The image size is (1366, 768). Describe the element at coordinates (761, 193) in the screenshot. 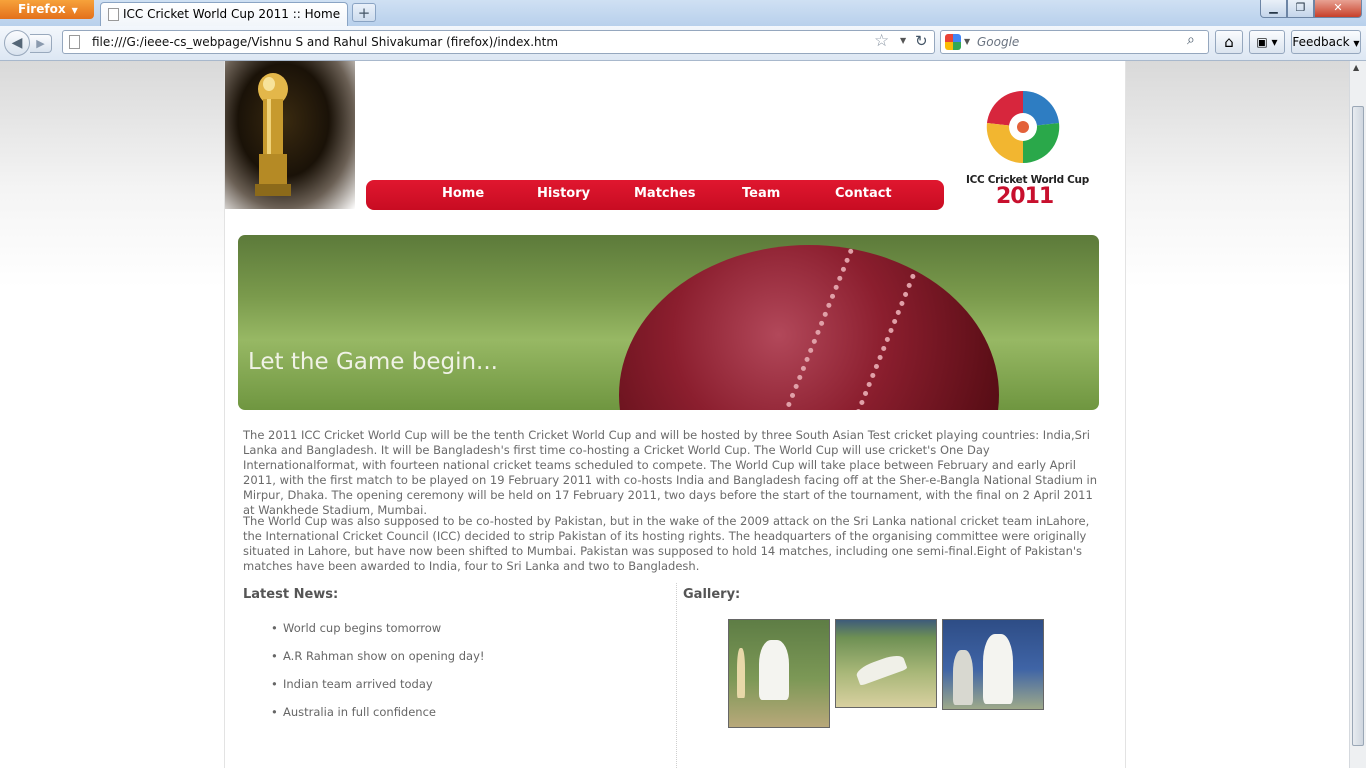

I see `nav-team: Team` at that location.